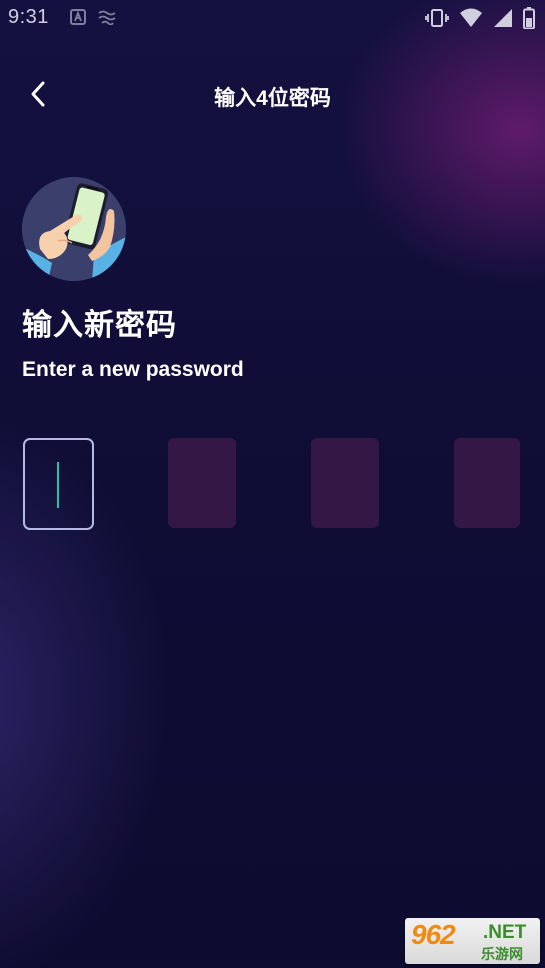  Describe the element at coordinates (133, 369) in the screenshot. I see `subheading: Enter a new password` at that location.